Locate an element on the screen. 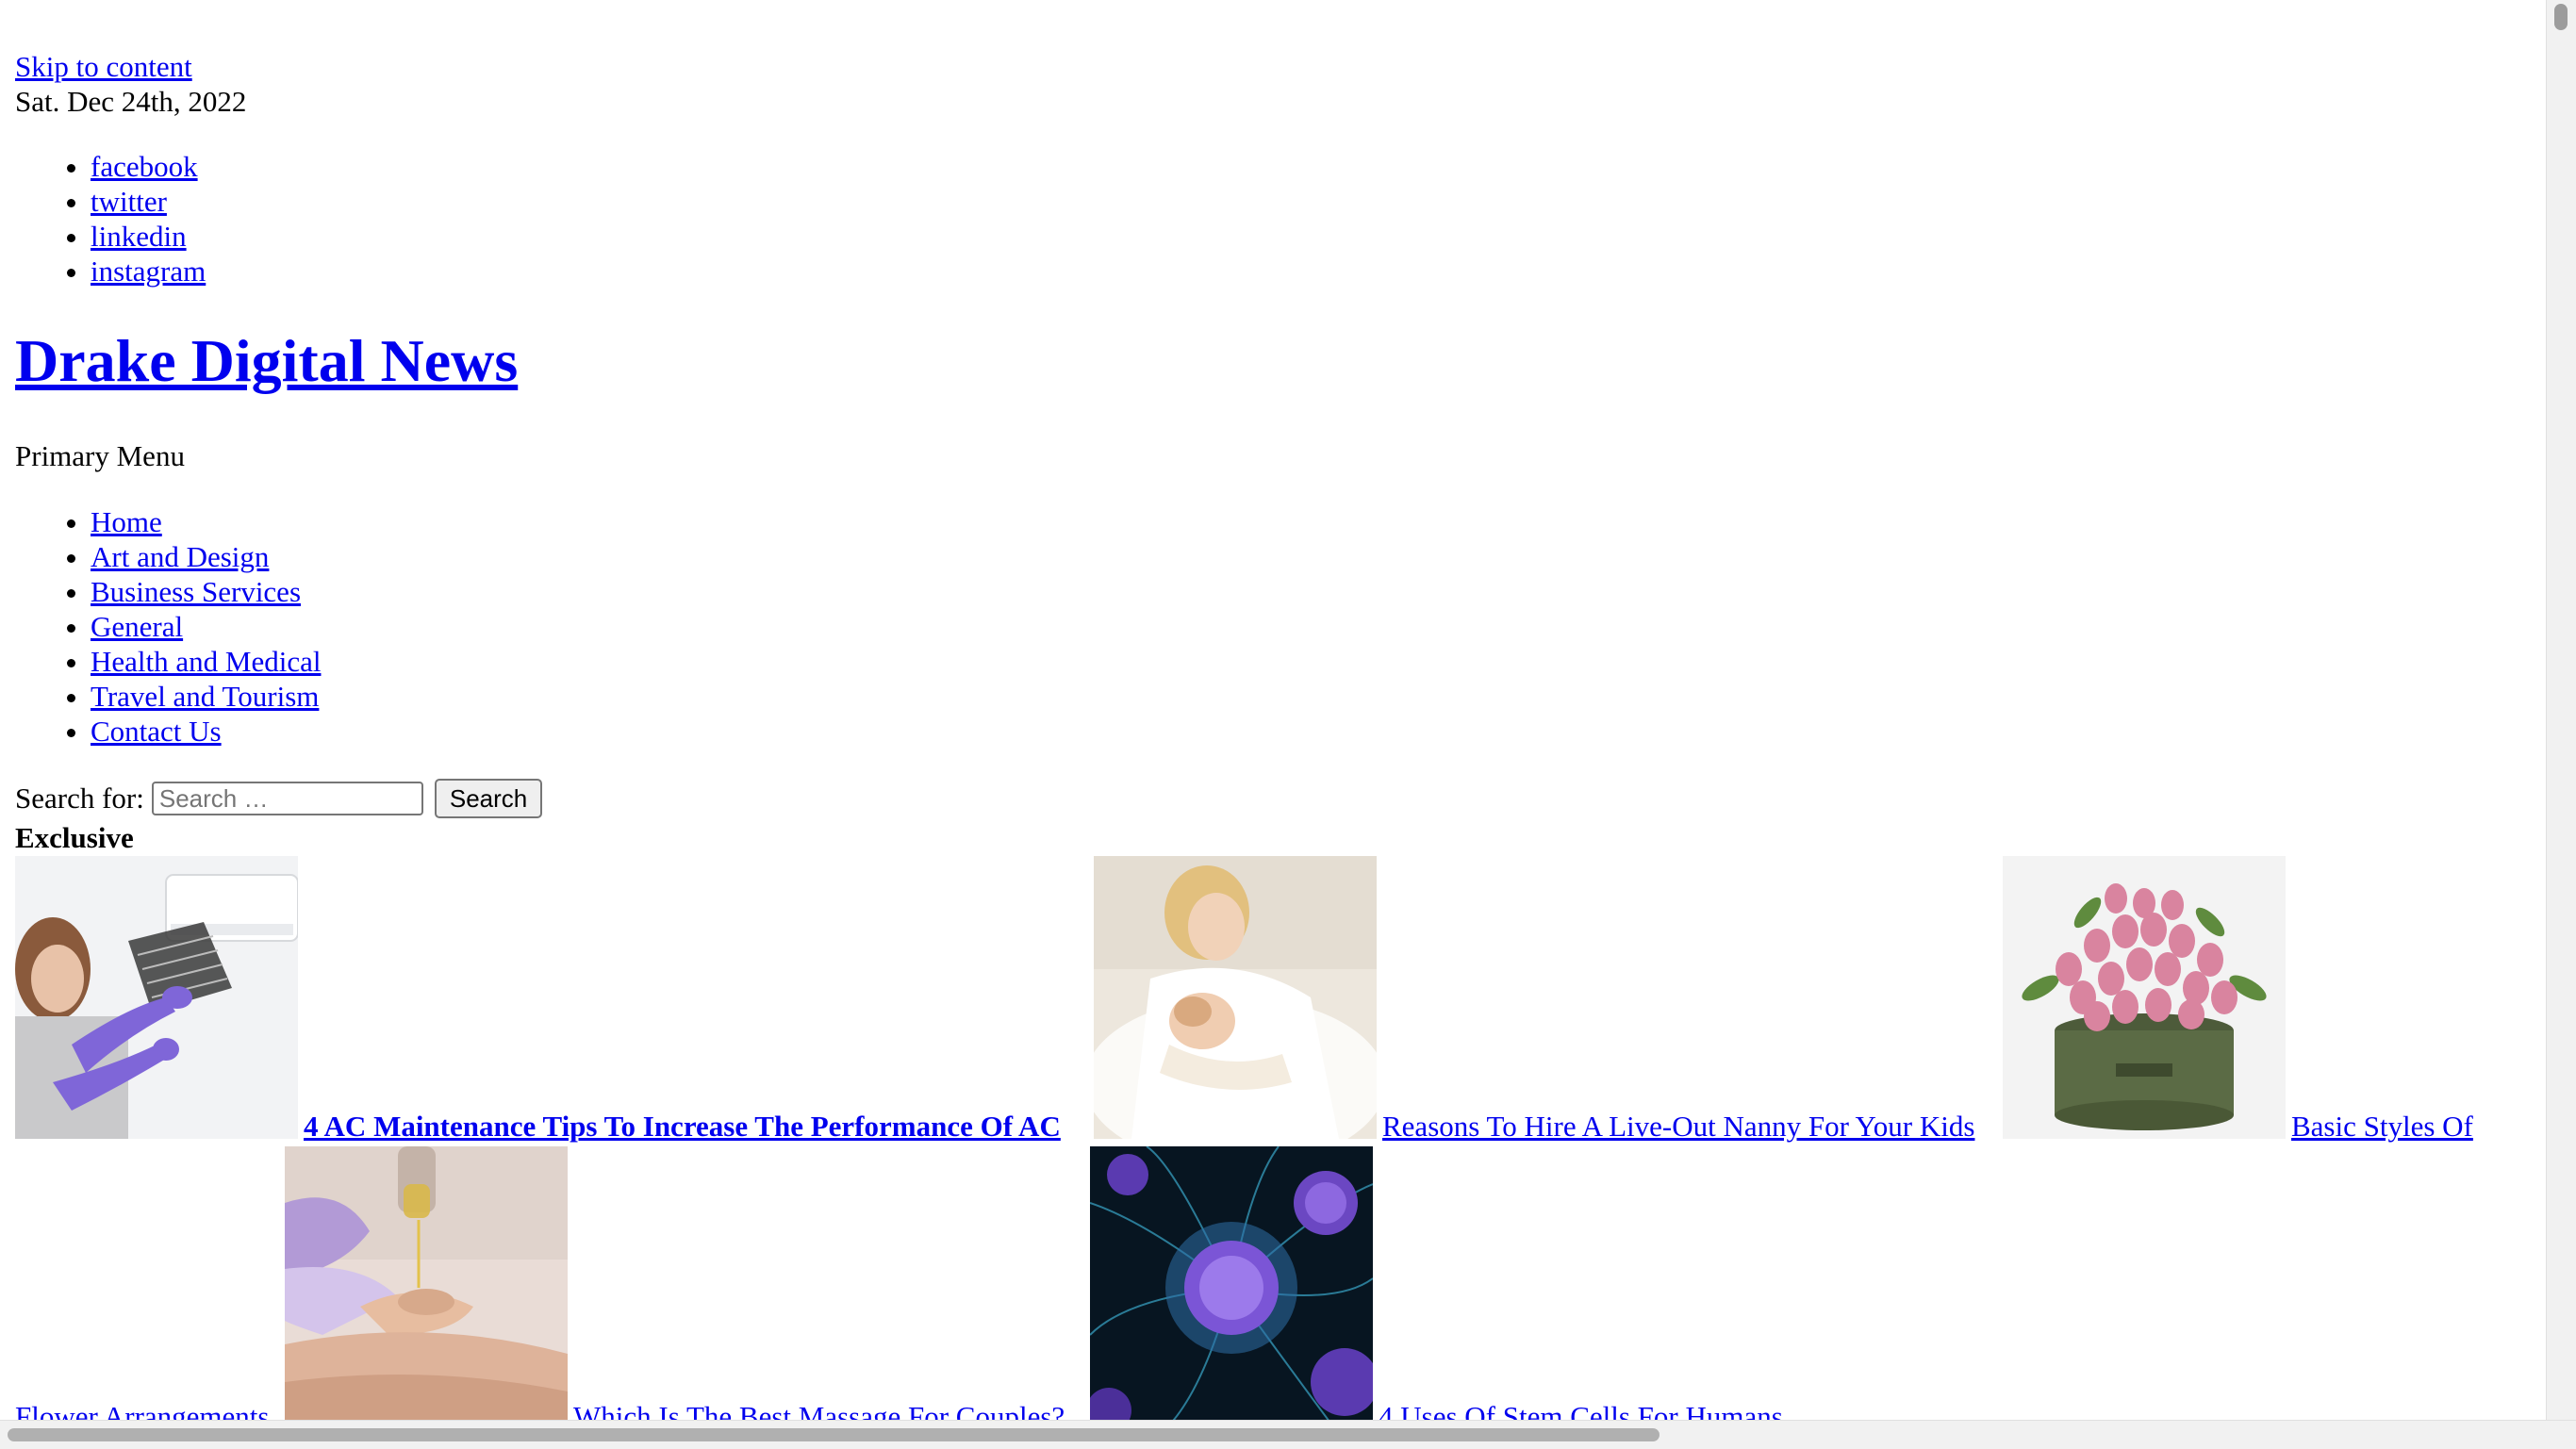 The image size is (2576, 1449). menu-item-home: Home is located at coordinates (126, 521).